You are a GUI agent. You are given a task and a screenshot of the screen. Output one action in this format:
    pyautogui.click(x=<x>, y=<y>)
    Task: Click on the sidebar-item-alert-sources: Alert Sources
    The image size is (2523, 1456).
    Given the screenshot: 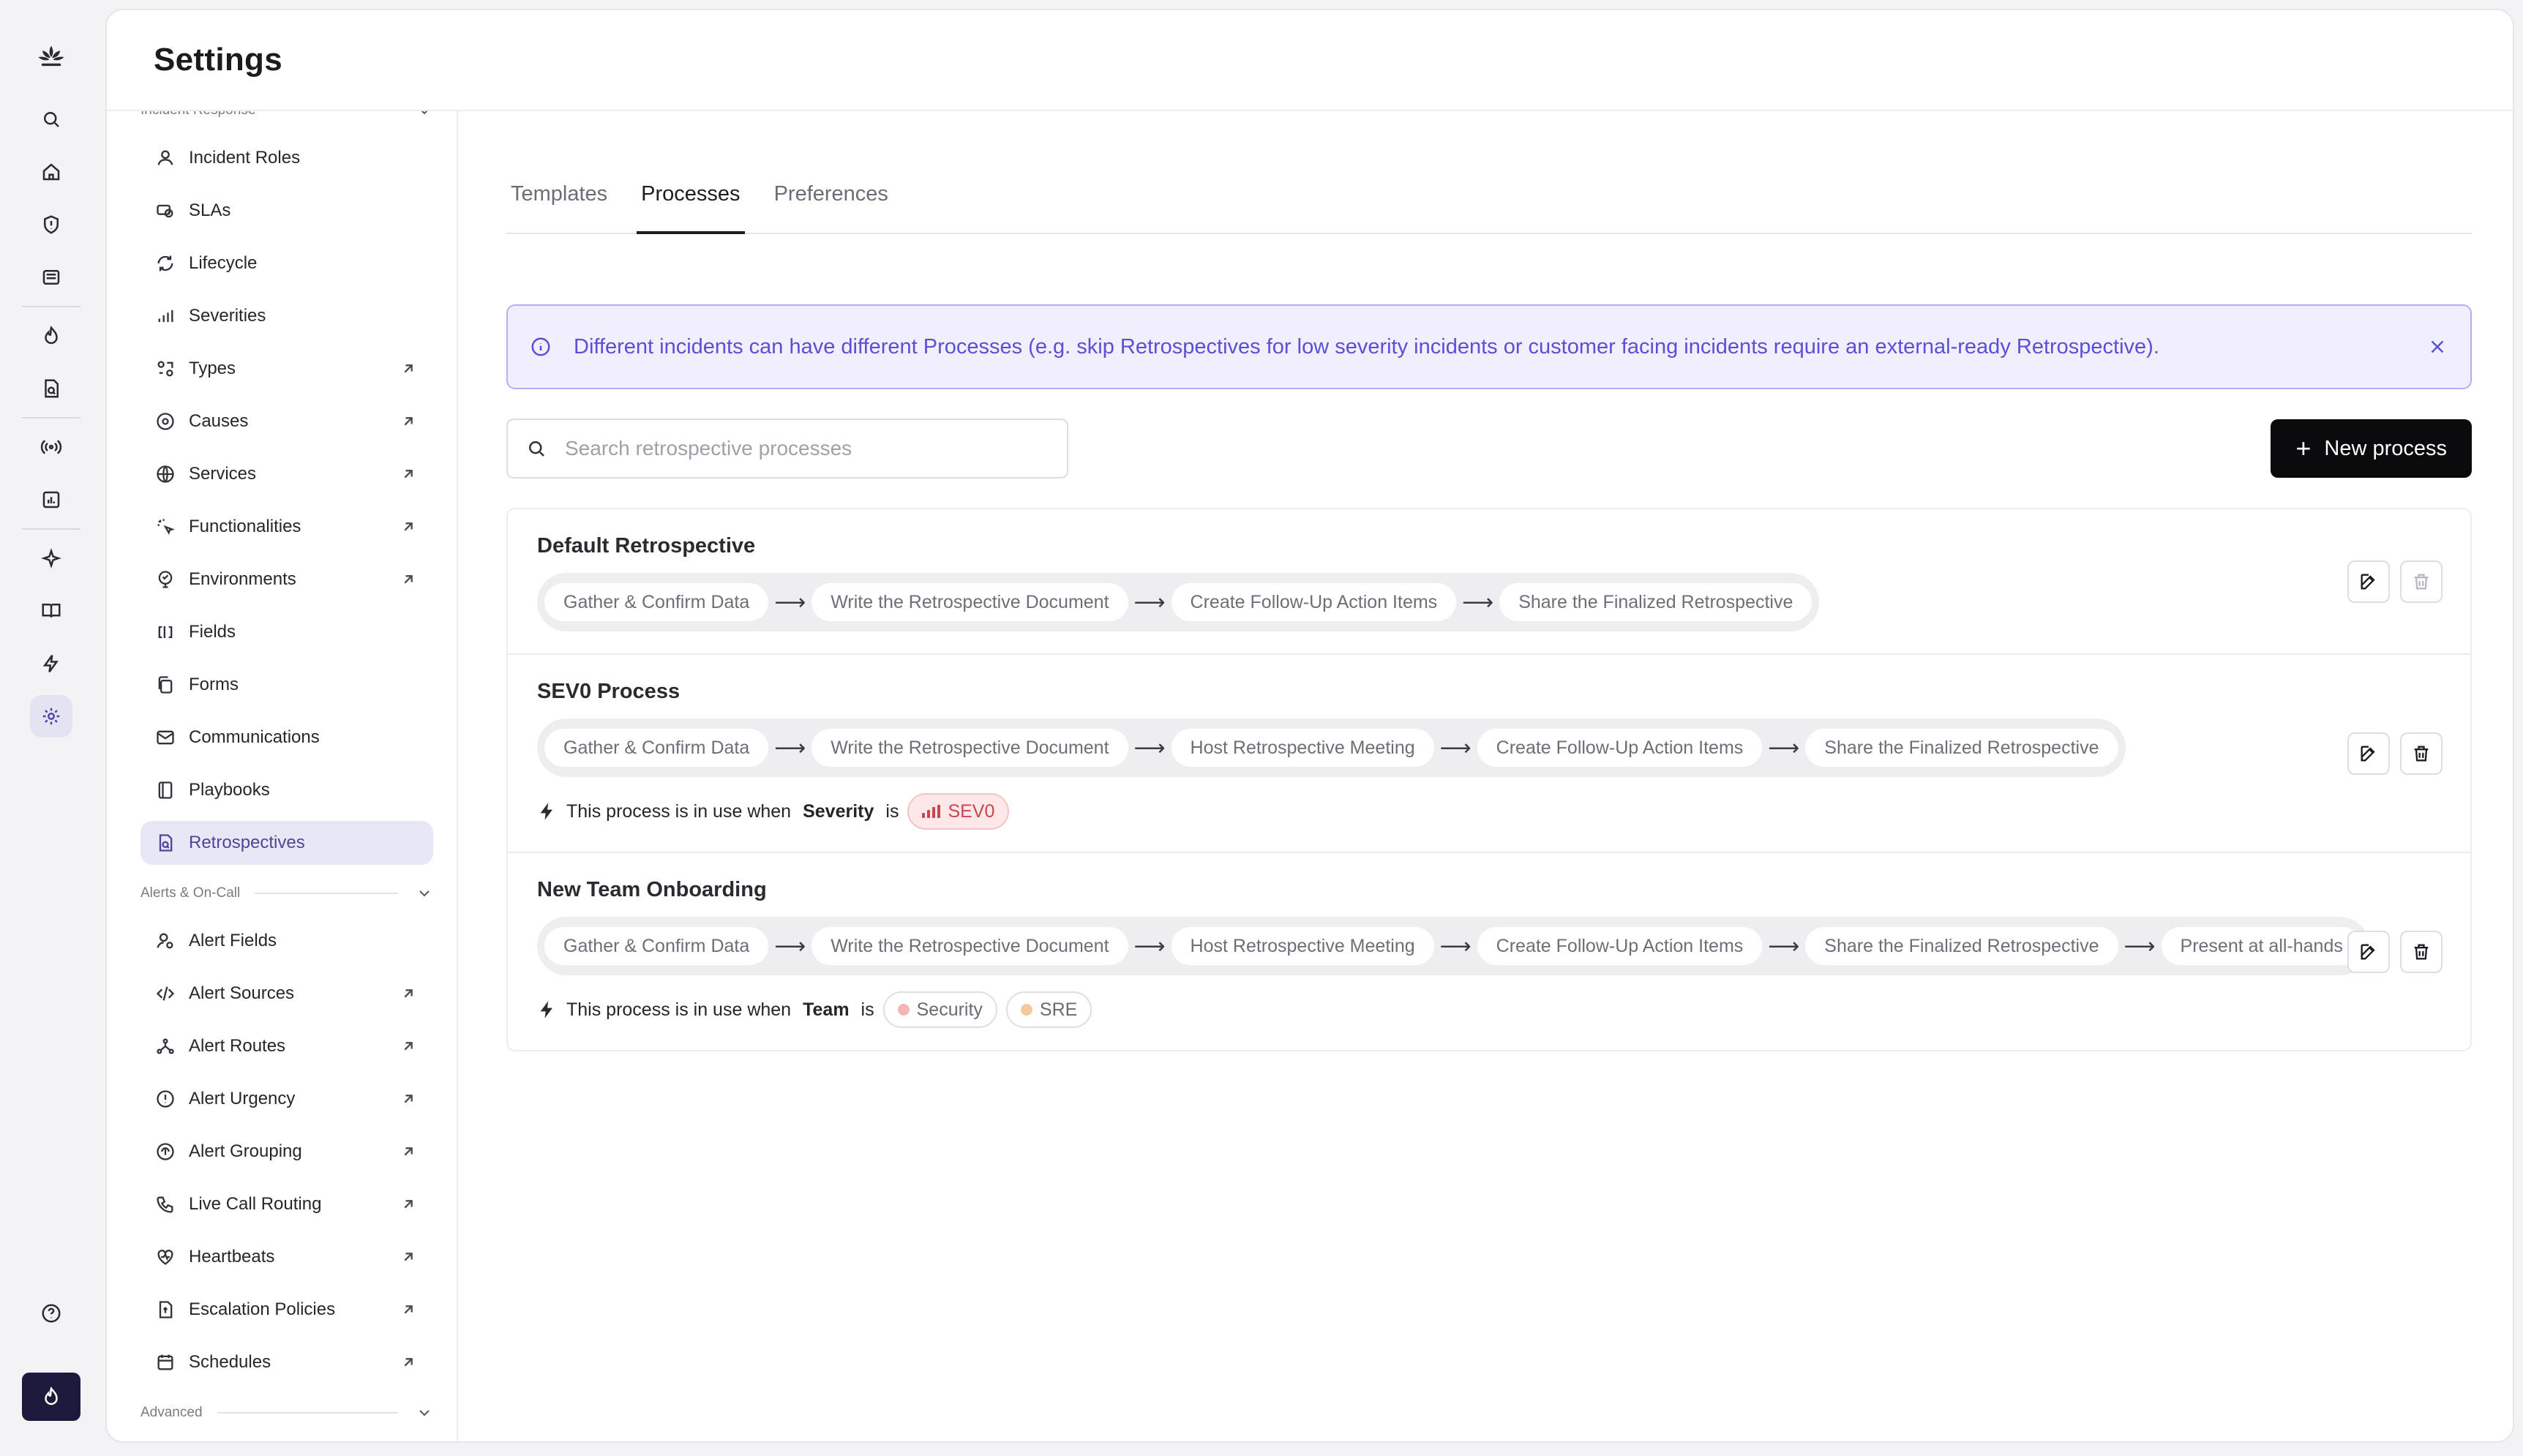 What is the action you would take?
    pyautogui.click(x=286, y=994)
    